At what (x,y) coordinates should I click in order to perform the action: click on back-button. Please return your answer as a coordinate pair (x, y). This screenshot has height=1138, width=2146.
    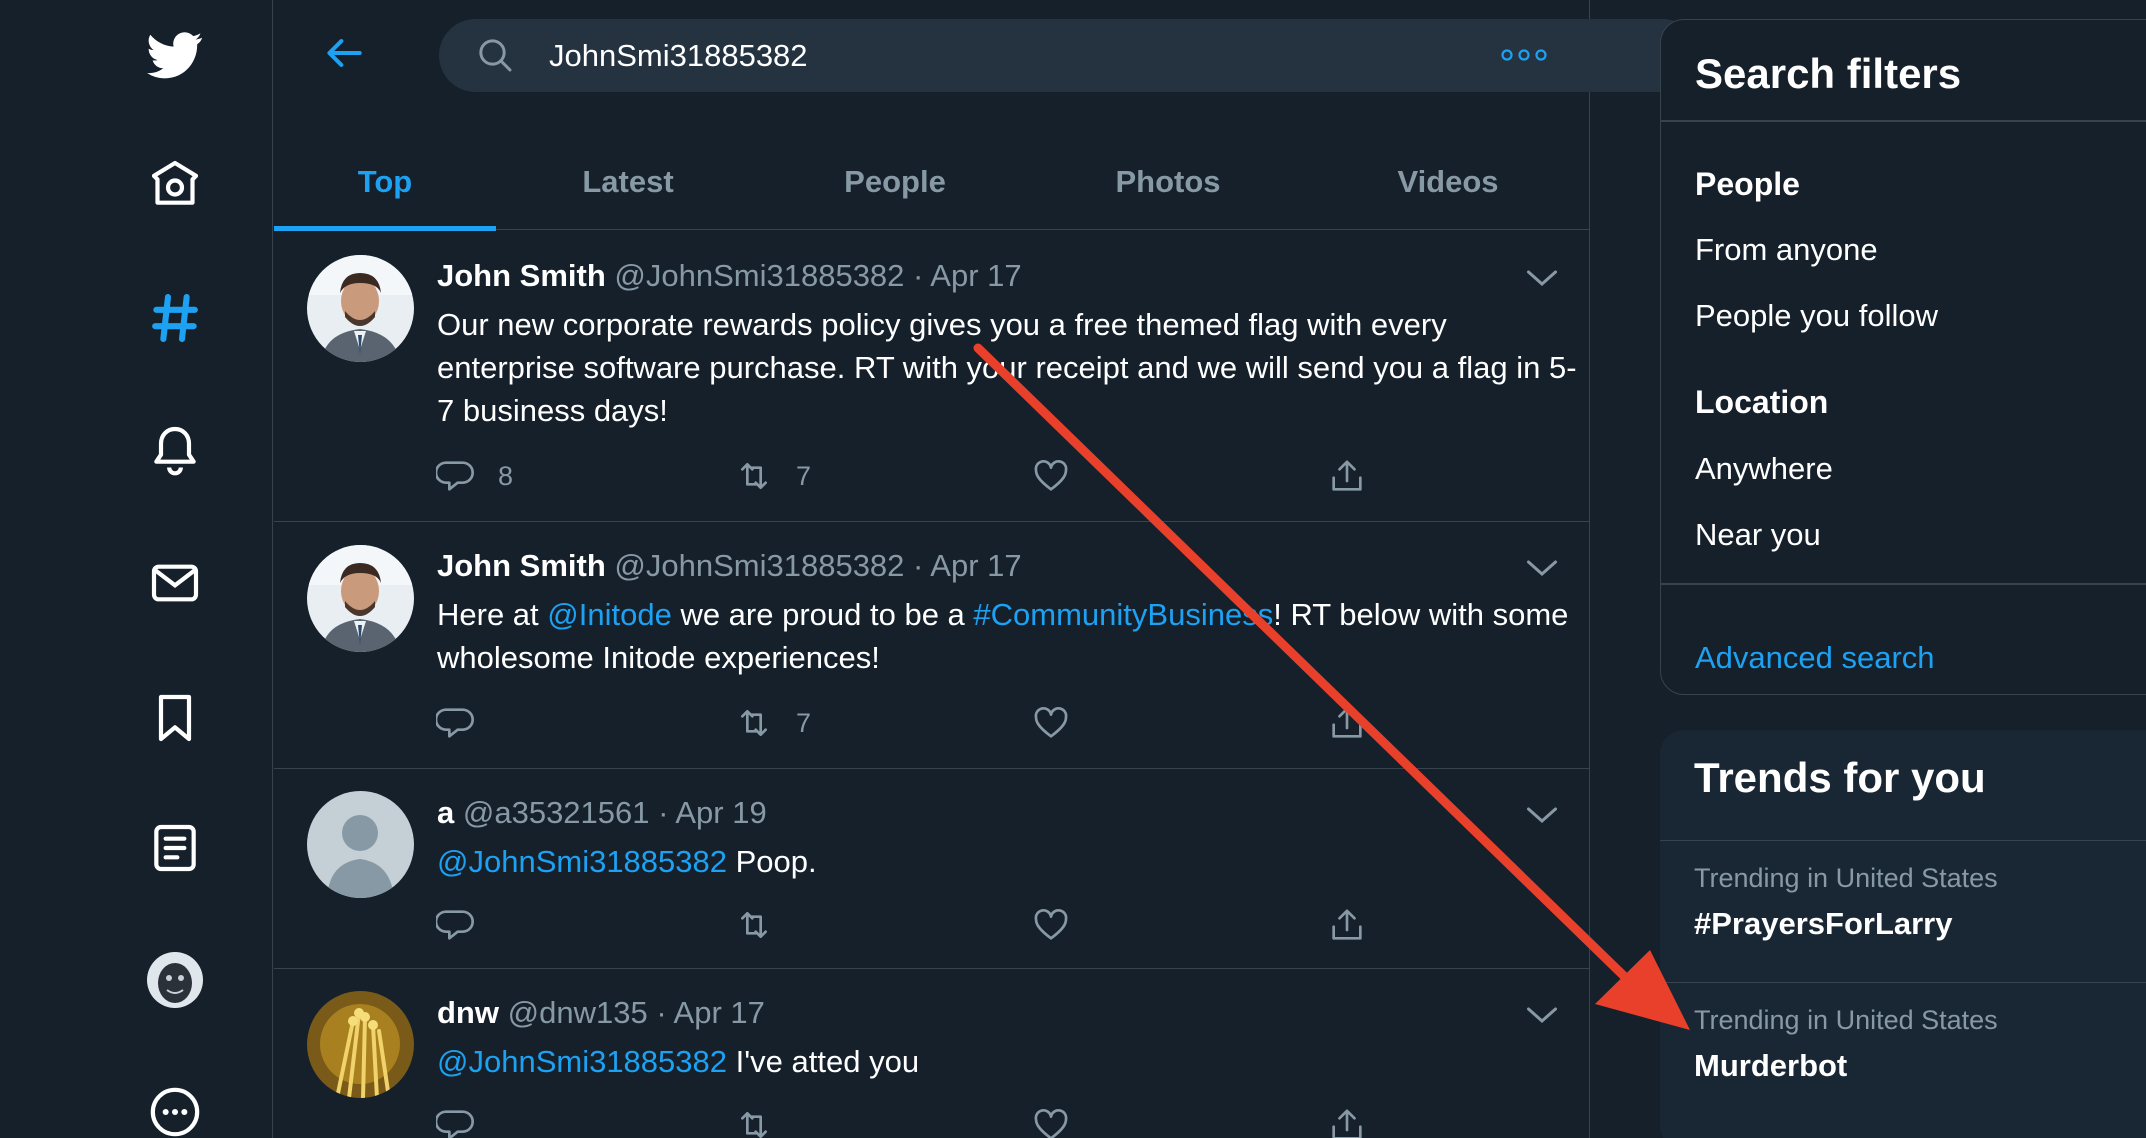
    Looking at the image, I should click on (345, 53).